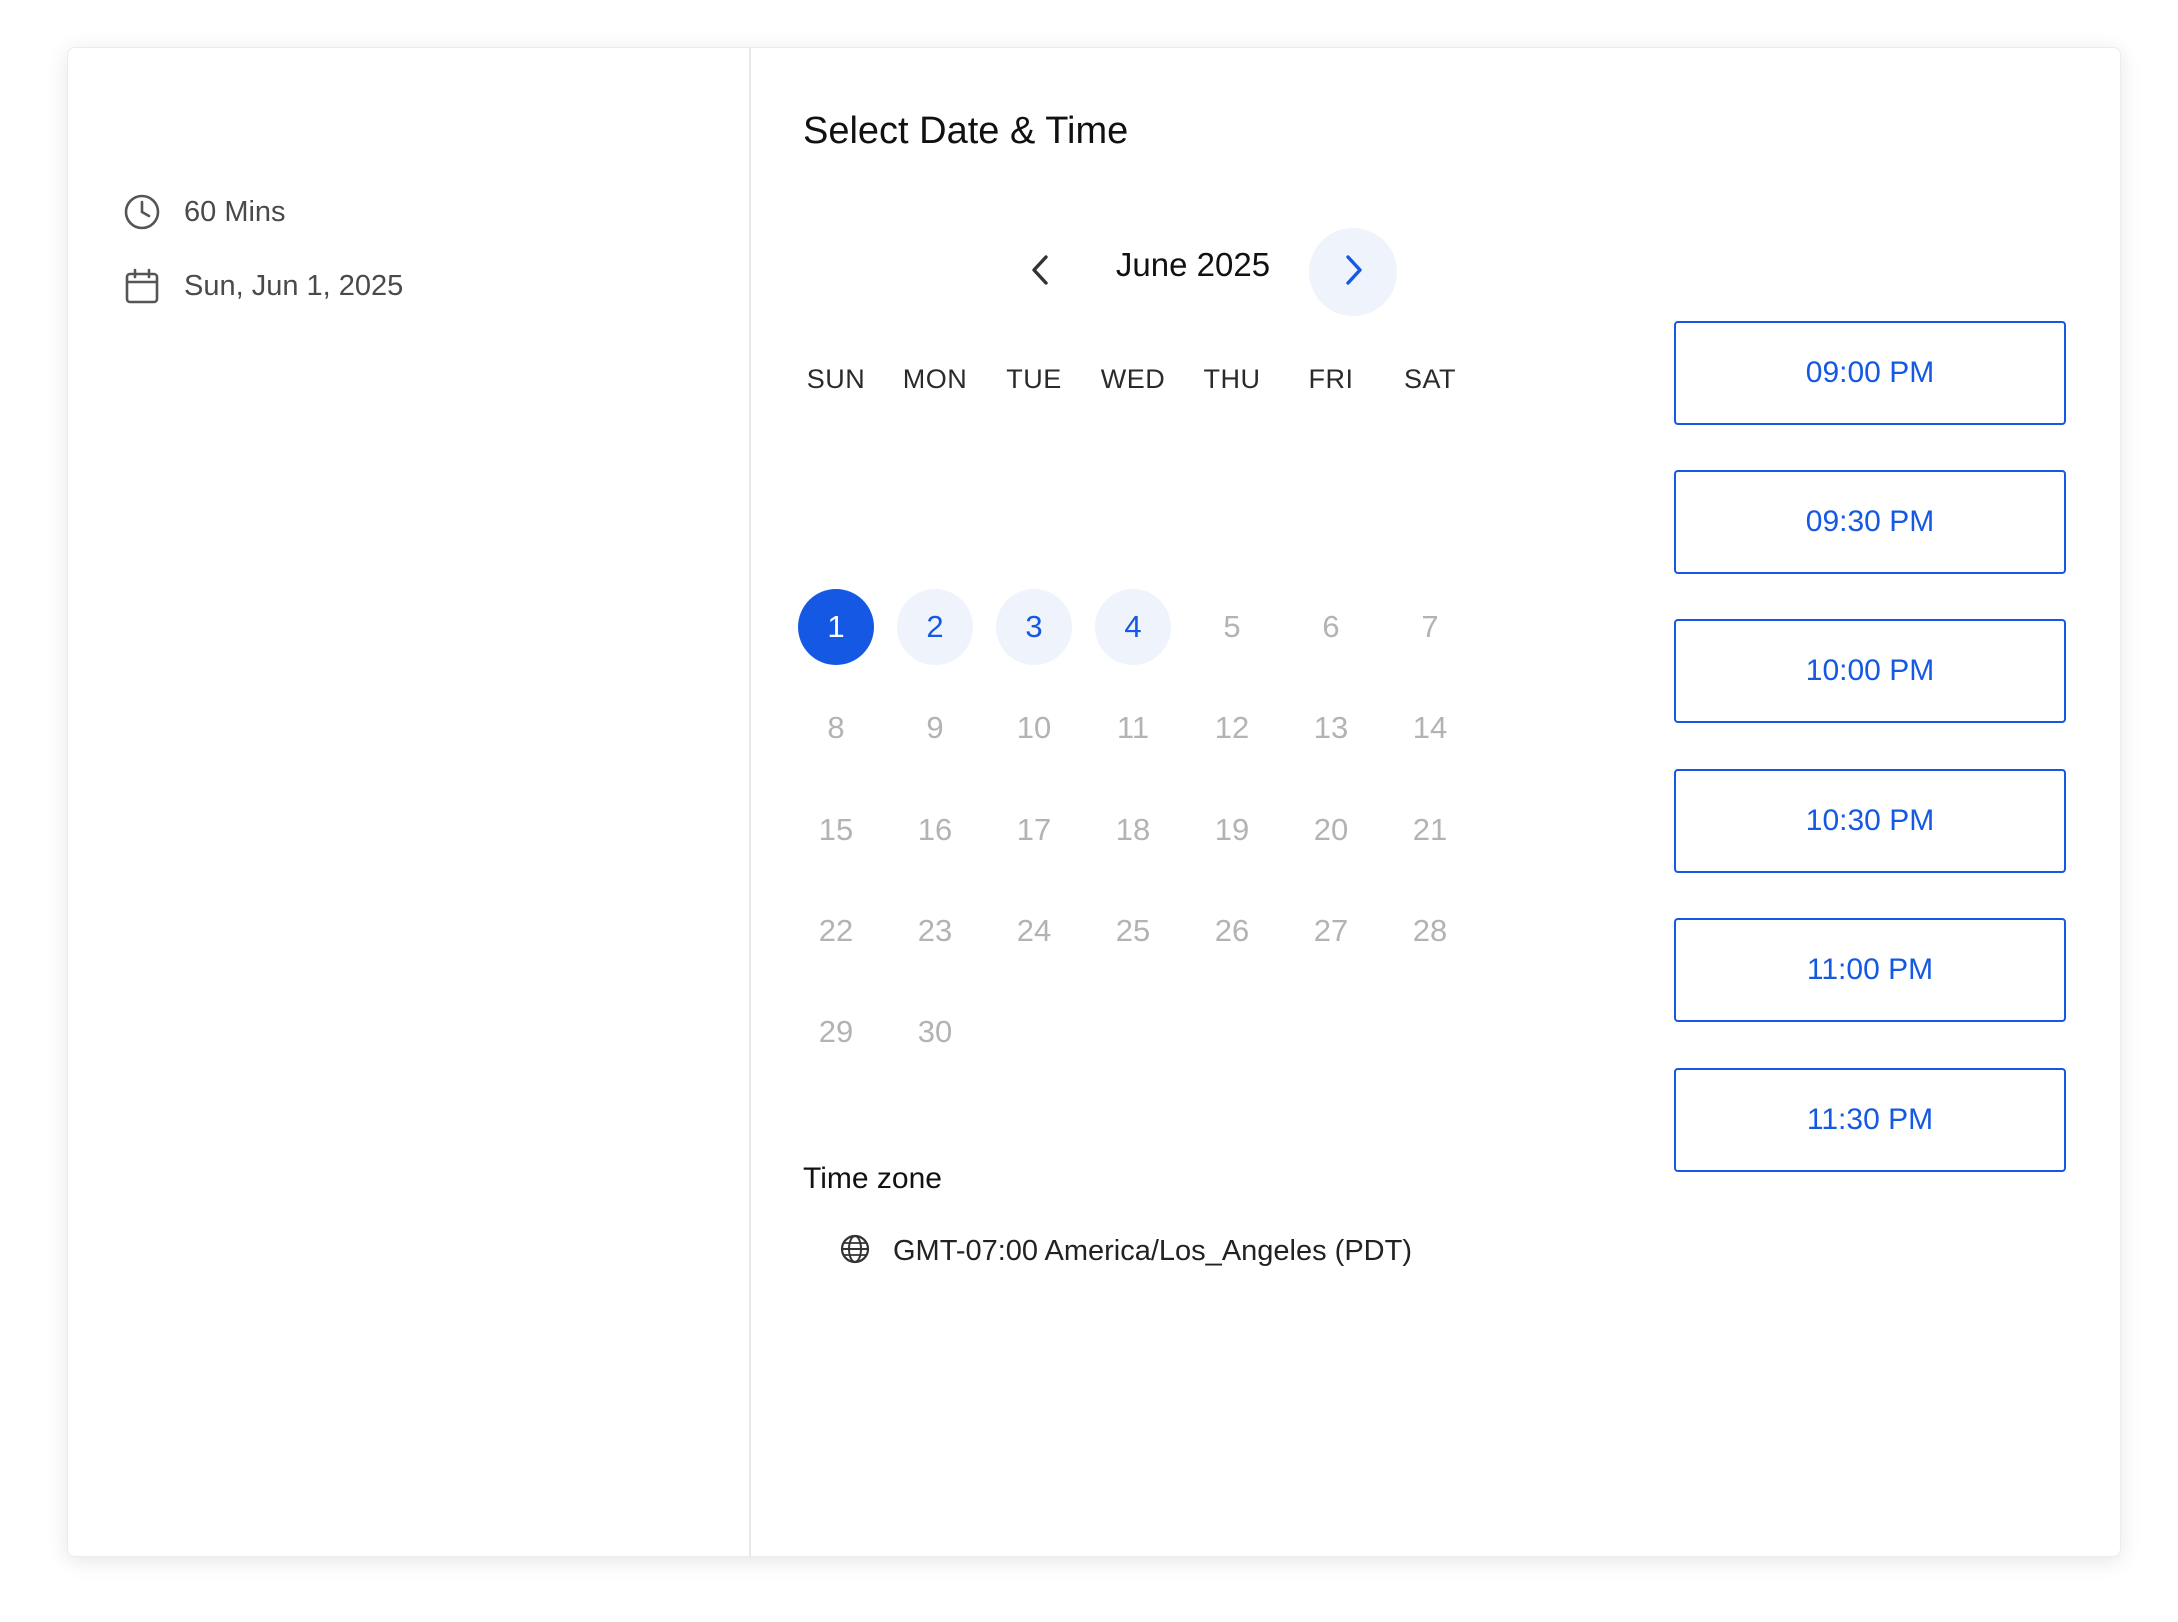 The image size is (2178, 1622). Describe the element at coordinates (1429, 379) in the screenshot. I see `weekday-sat: SAT` at that location.